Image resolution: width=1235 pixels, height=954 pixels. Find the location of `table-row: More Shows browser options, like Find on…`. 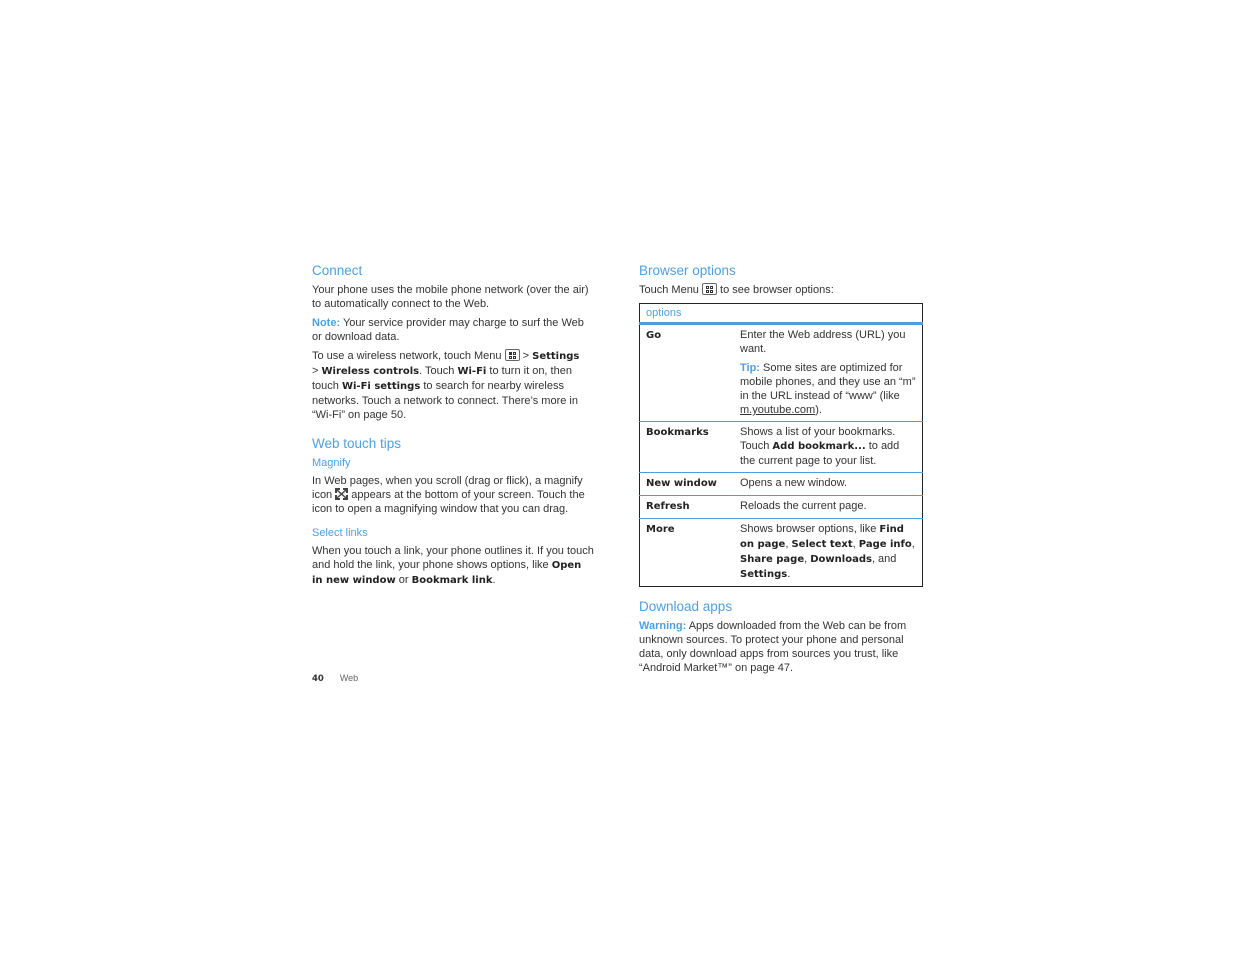

table-row: More Shows browser options, like Find on… is located at coordinates (781, 552).